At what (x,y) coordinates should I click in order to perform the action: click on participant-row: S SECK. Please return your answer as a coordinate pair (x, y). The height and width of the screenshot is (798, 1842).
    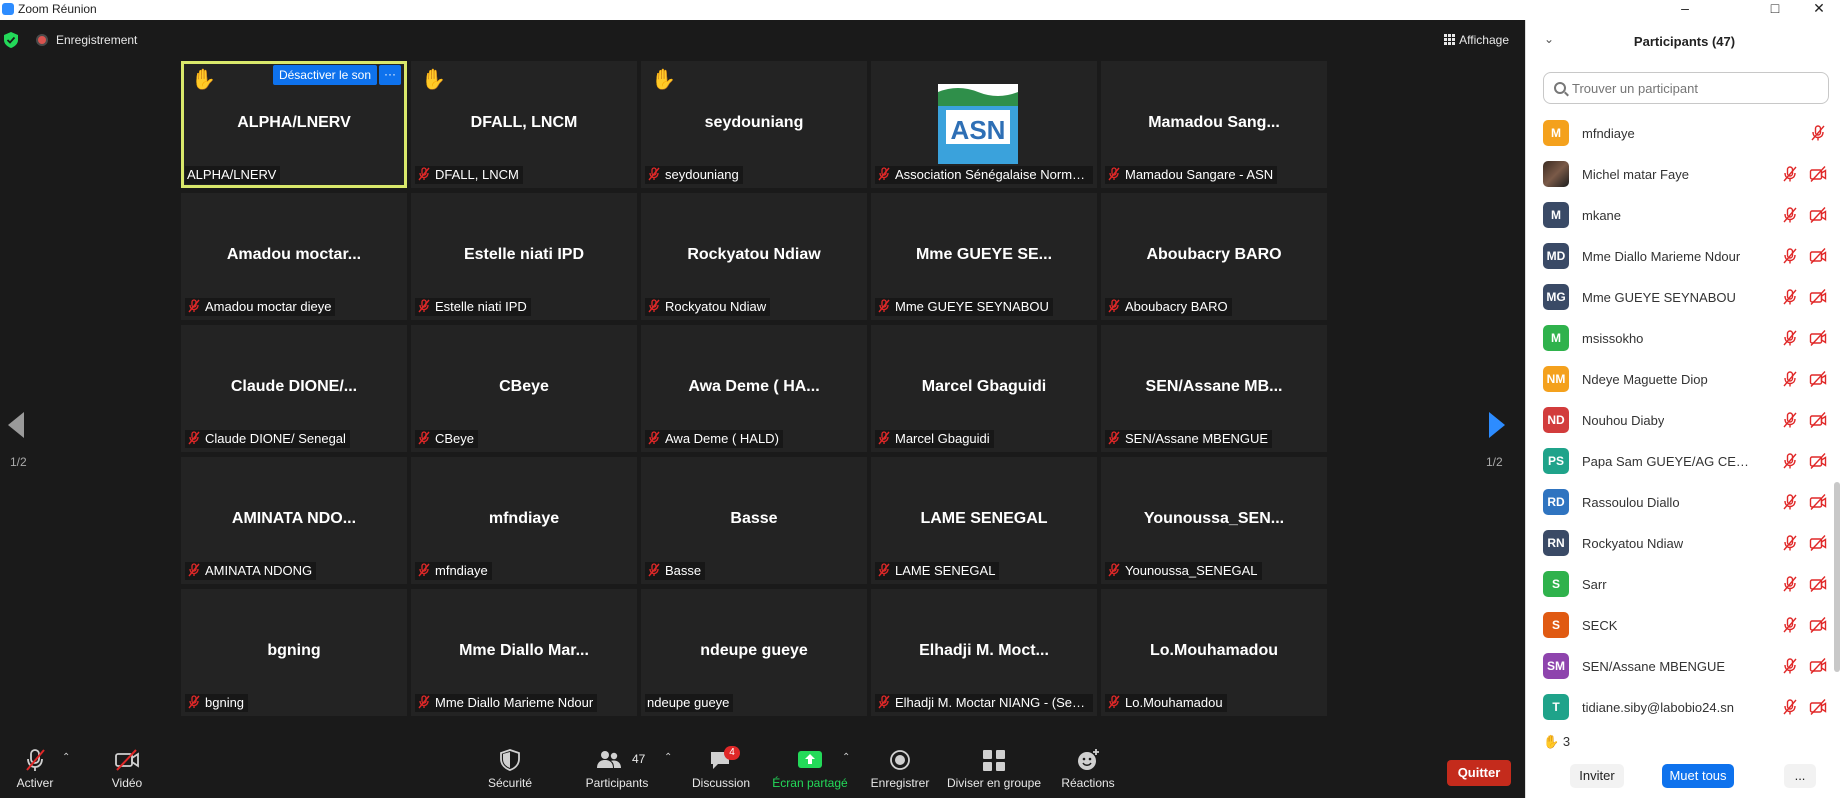
    Looking at the image, I should click on (1678, 624).